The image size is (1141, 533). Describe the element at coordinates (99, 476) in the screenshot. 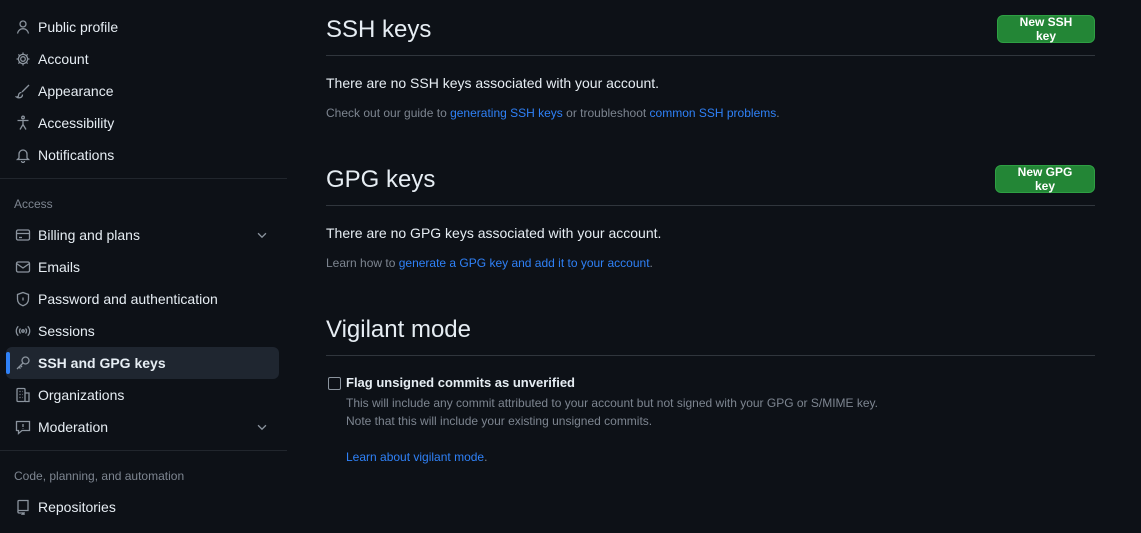

I see `sidebar-section-code: Code, planning, and automation` at that location.